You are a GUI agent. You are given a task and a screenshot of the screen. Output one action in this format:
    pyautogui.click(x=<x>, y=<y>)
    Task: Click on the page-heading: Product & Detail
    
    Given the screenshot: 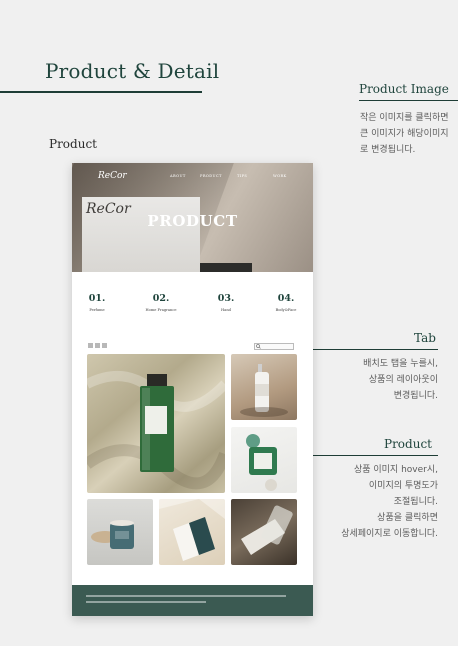 What is the action you would take?
    pyautogui.click(x=132, y=71)
    